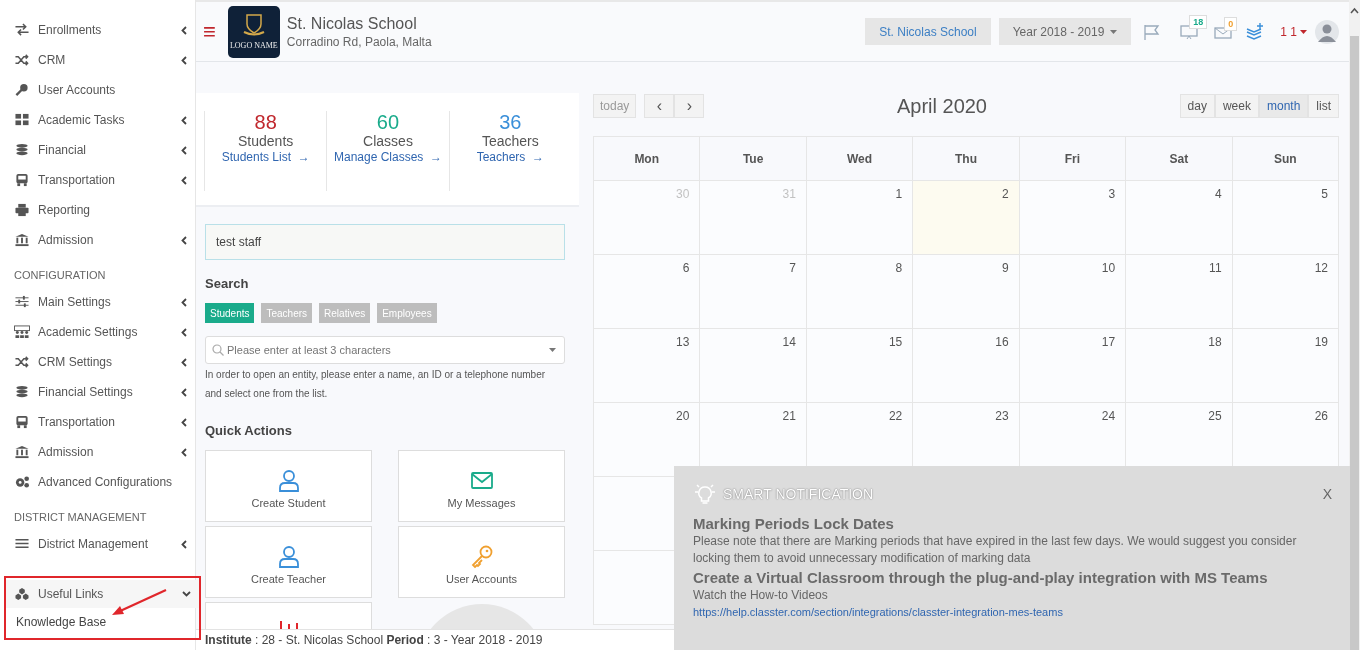 The height and width of the screenshot is (650, 1360). What do you see at coordinates (995, 550) in the screenshot?
I see `notification-text: Please note that there are Marking periods that have expired in the last few days. We would suggest you consider locking them to avoid unnecessary modification of marking data` at bounding box center [995, 550].